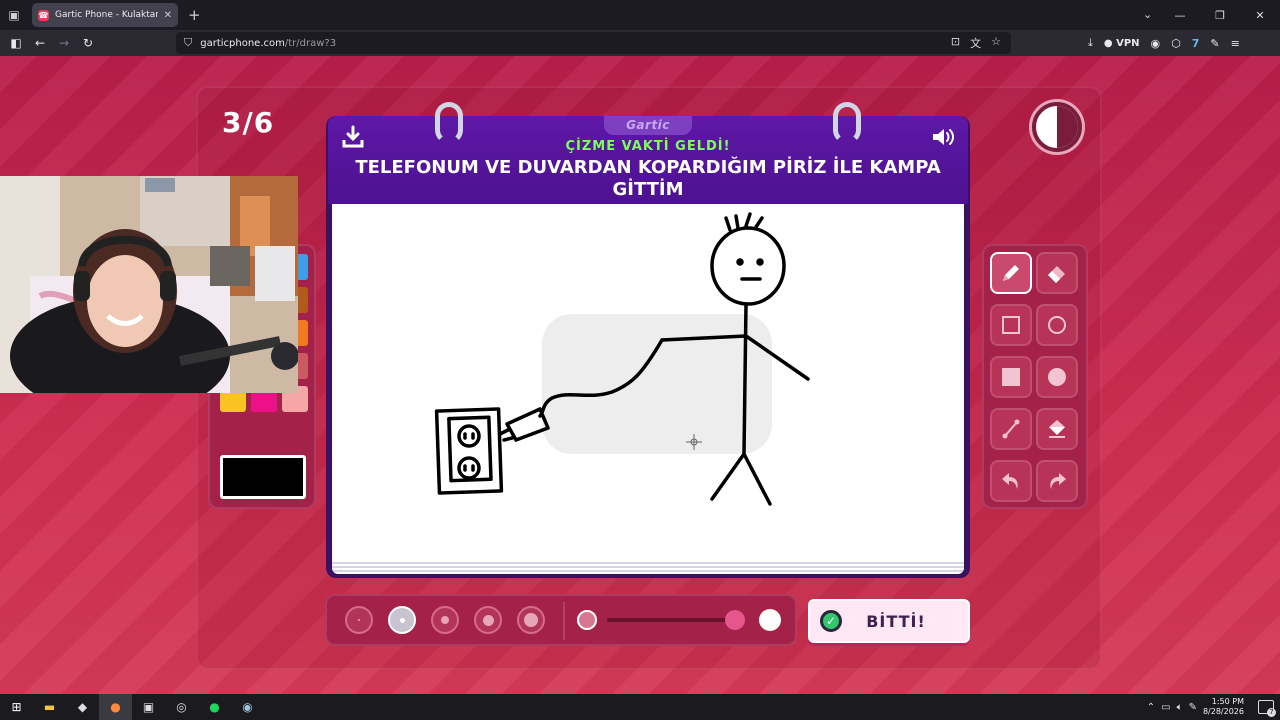 The image size is (1280, 720). I want to click on line-tool, so click(1011, 429).